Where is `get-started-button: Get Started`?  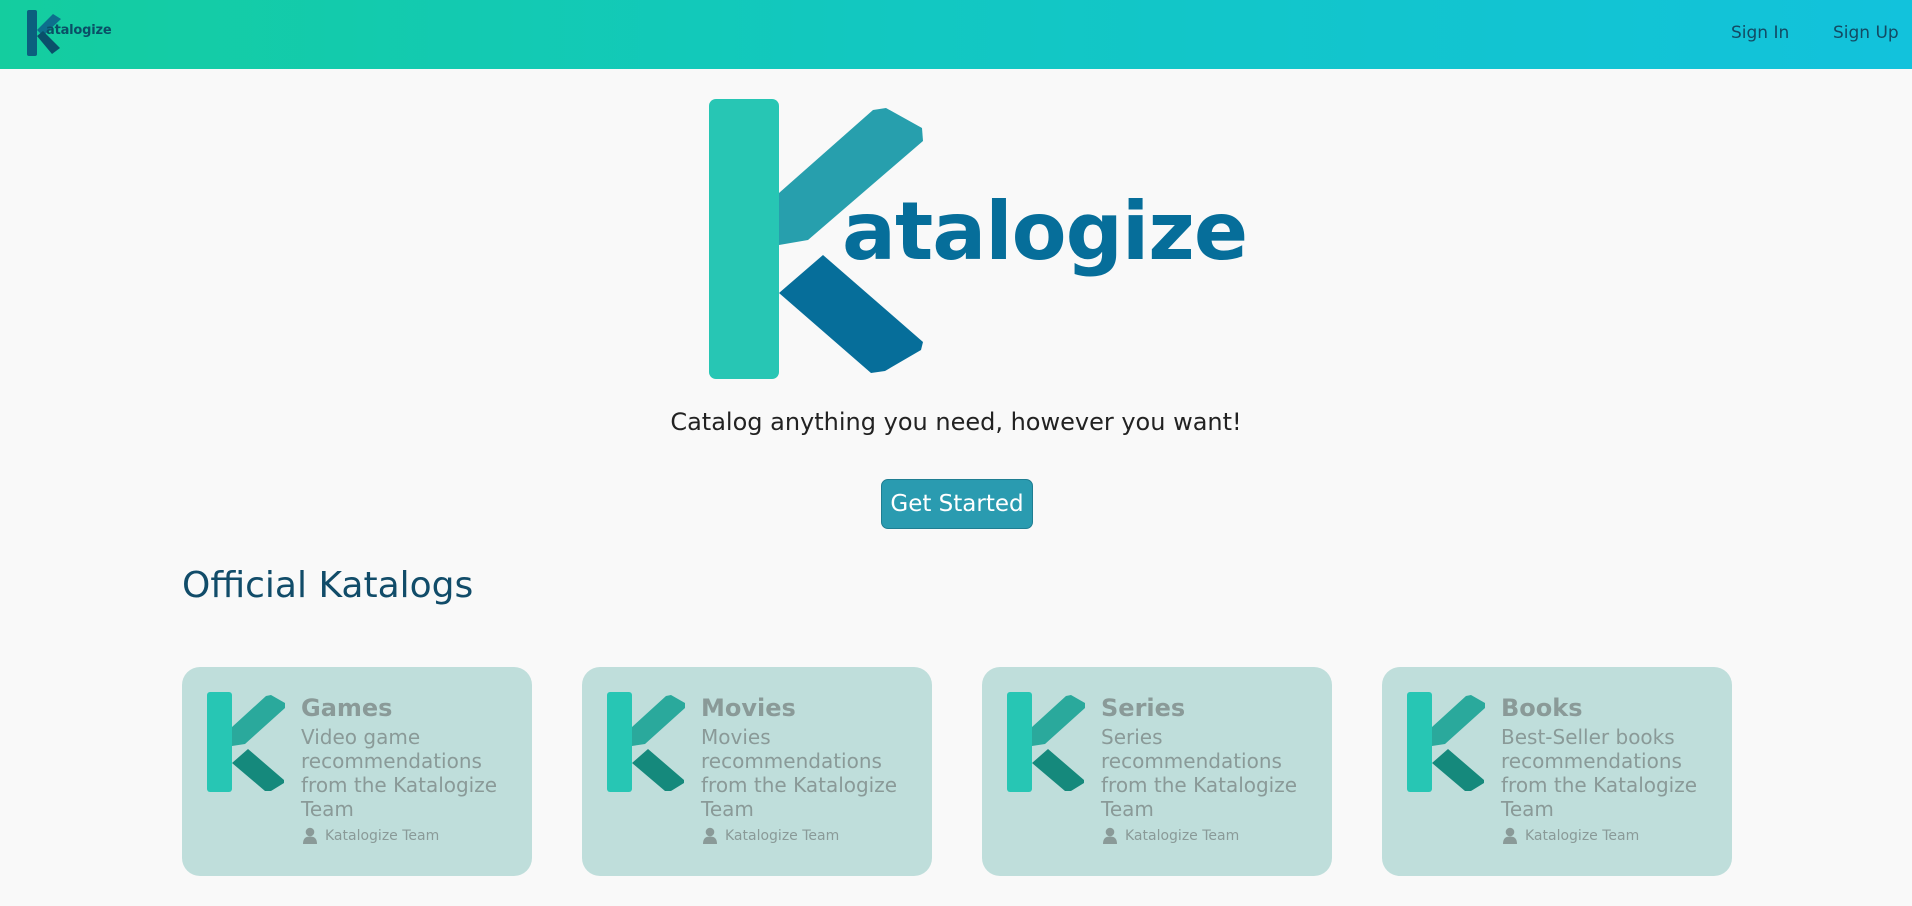 get-started-button: Get Started is located at coordinates (957, 504).